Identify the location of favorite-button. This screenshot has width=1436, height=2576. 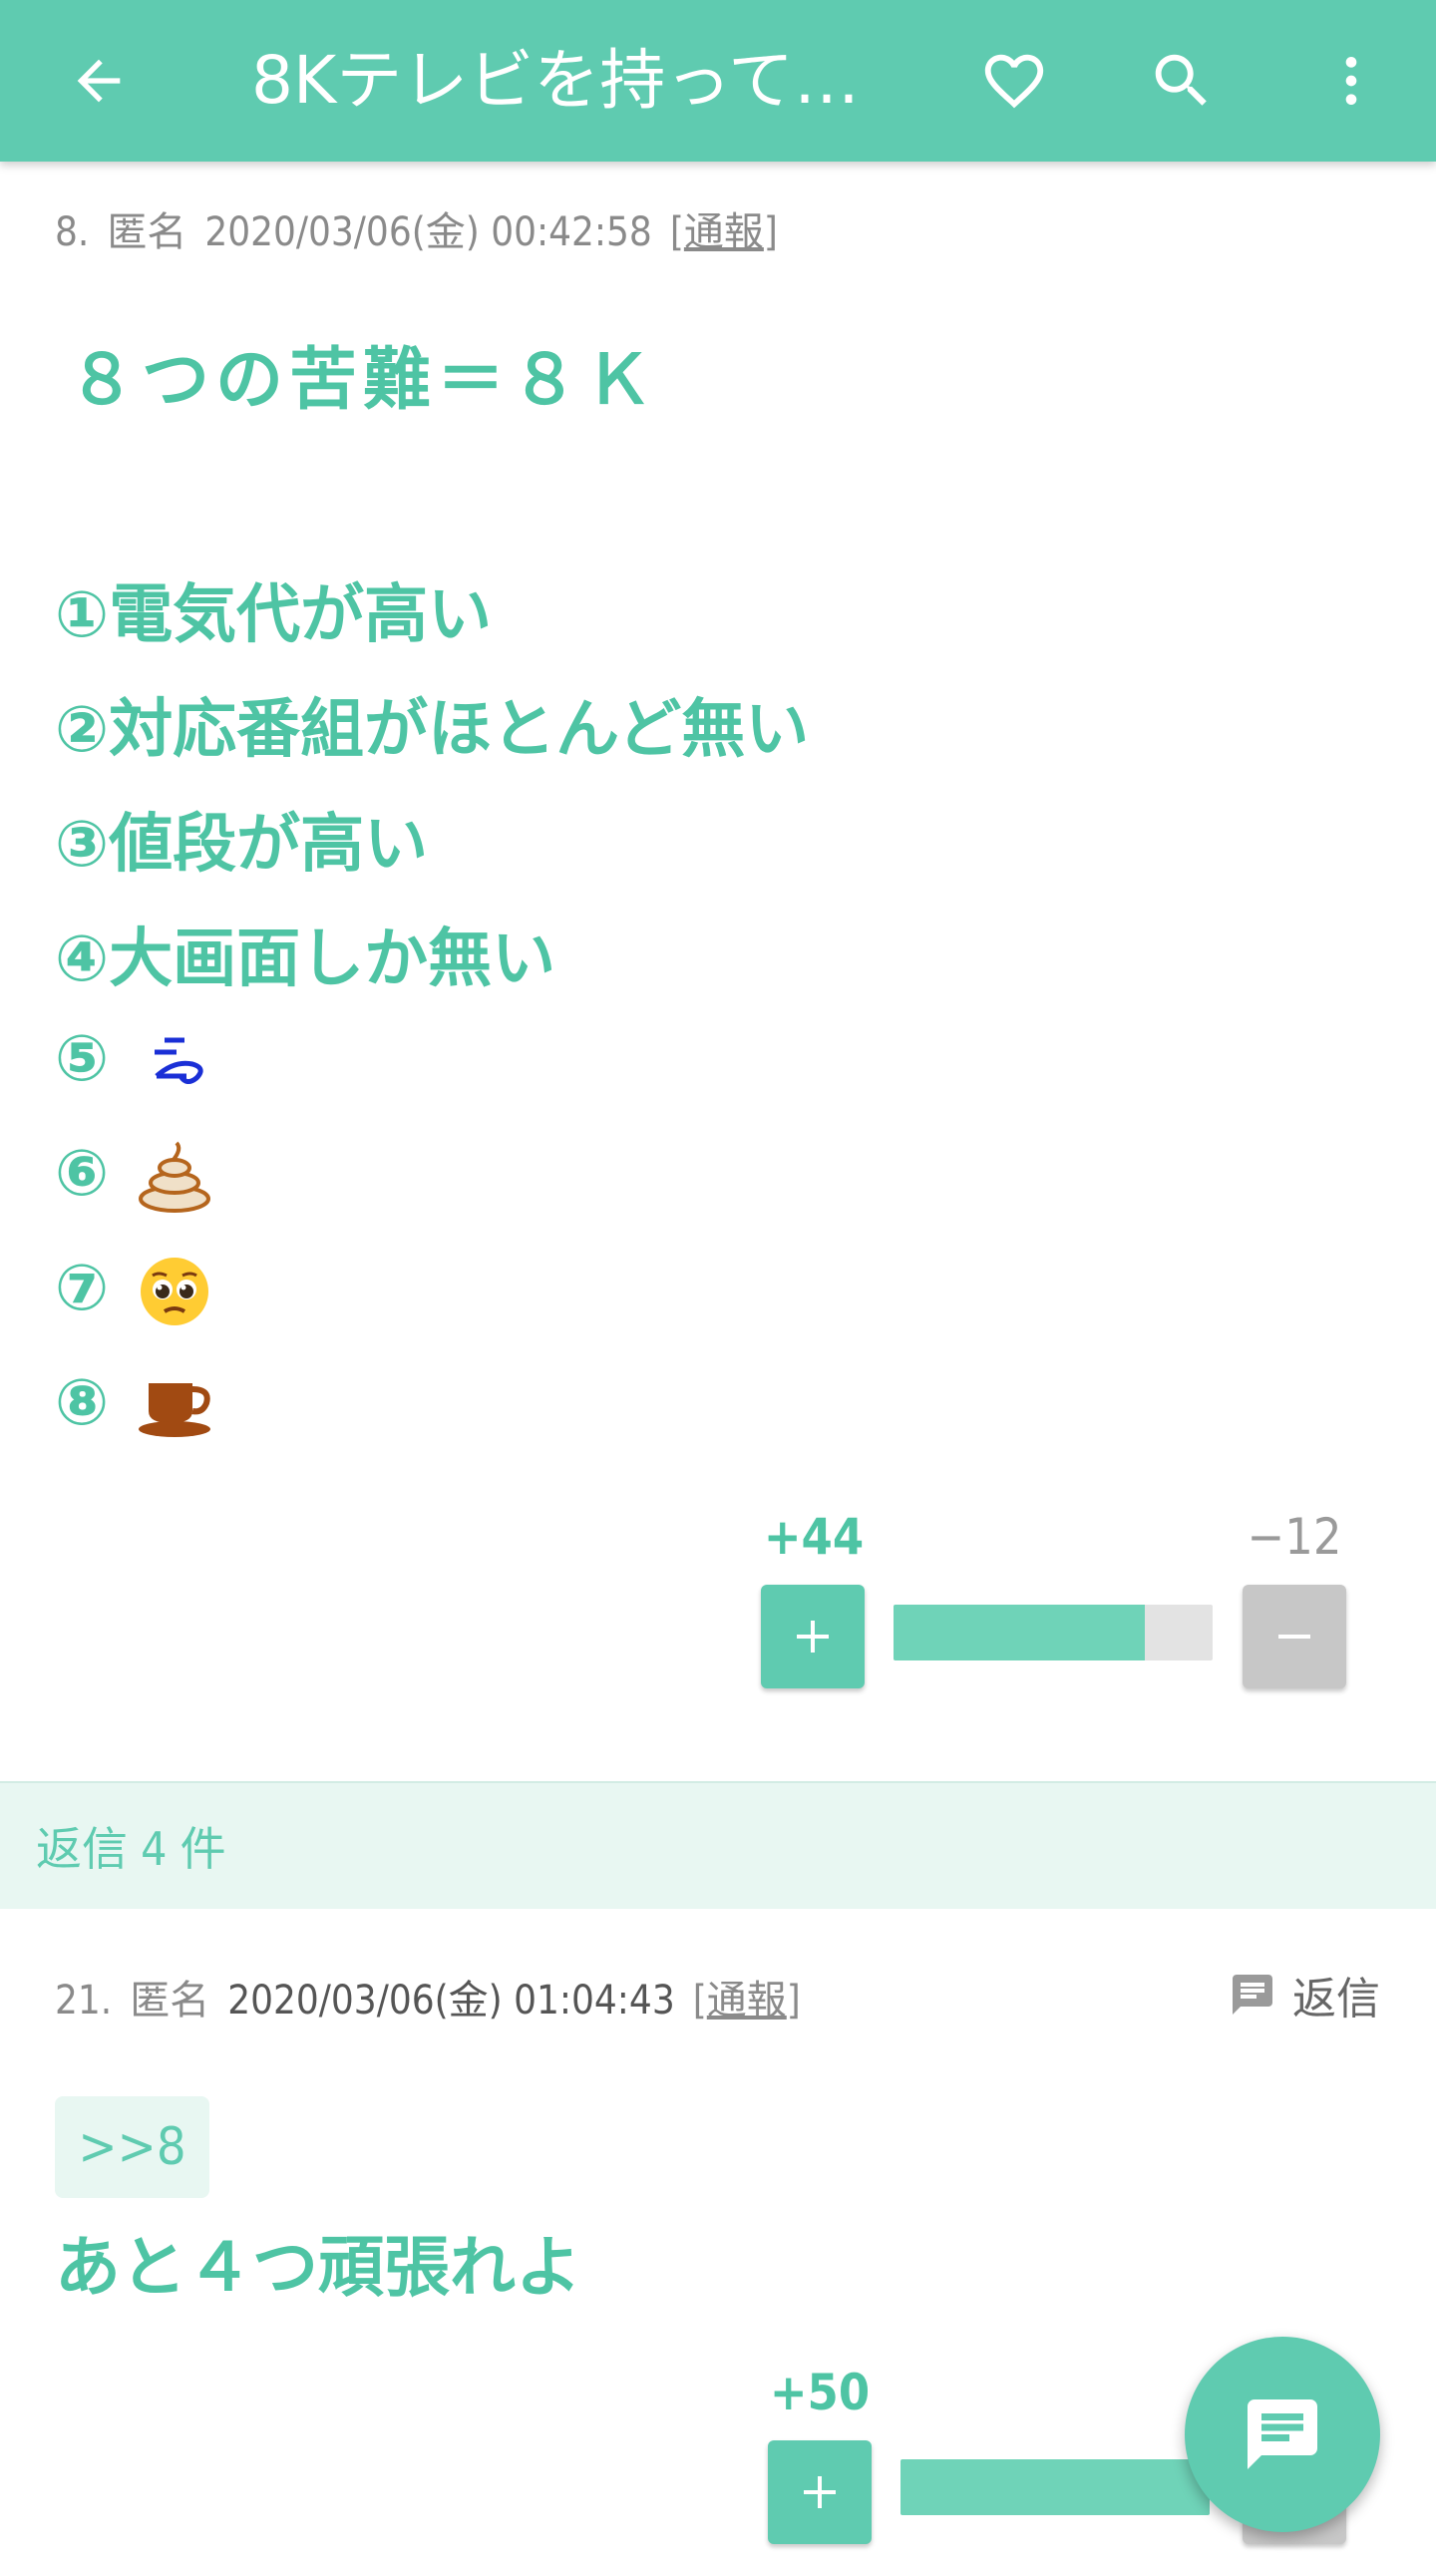
(1014, 81).